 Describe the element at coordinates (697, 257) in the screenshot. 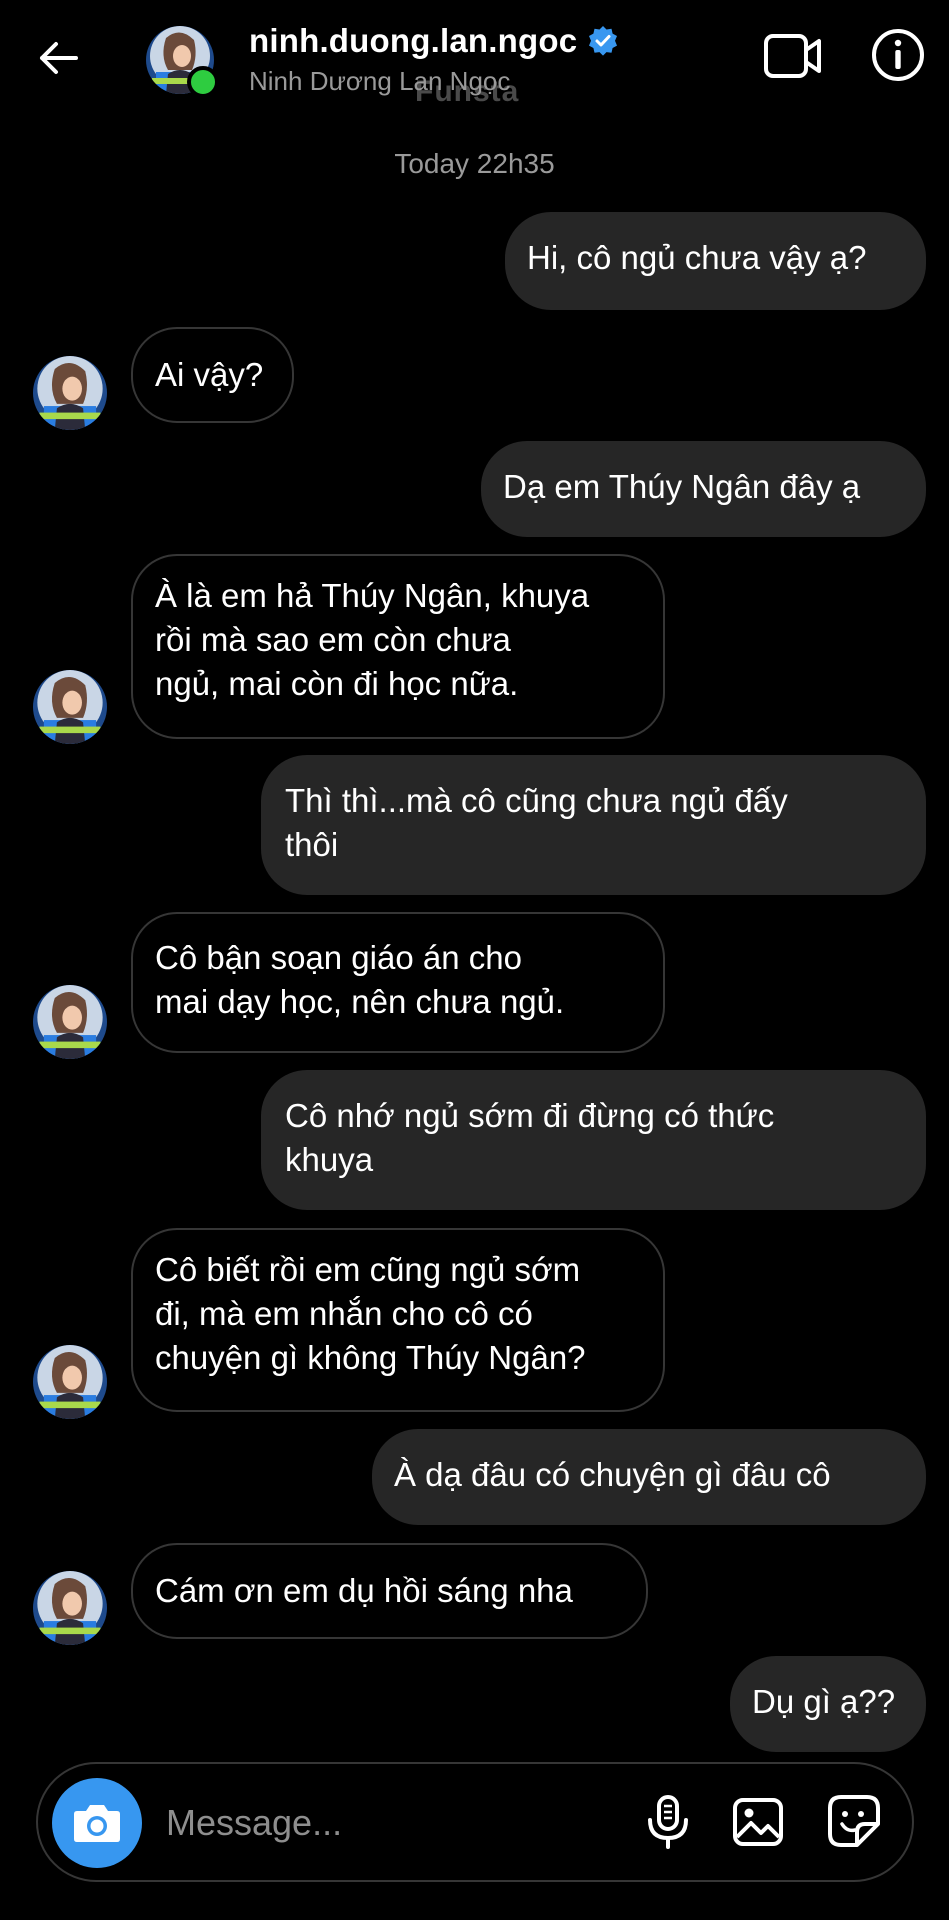

I see `message-text: Hi, cô ngủ chưa vậy ạ?` at that location.